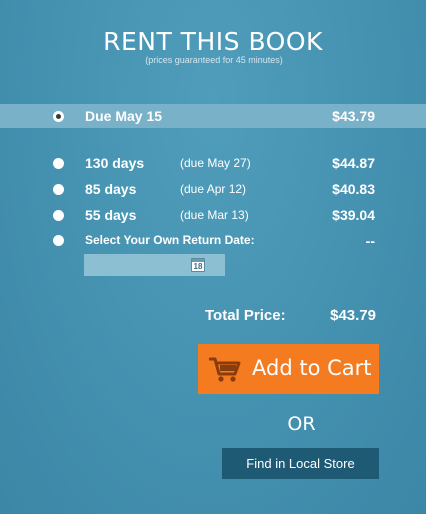 The height and width of the screenshot is (514, 426). I want to click on option-price: $43.79, so click(353, 116).